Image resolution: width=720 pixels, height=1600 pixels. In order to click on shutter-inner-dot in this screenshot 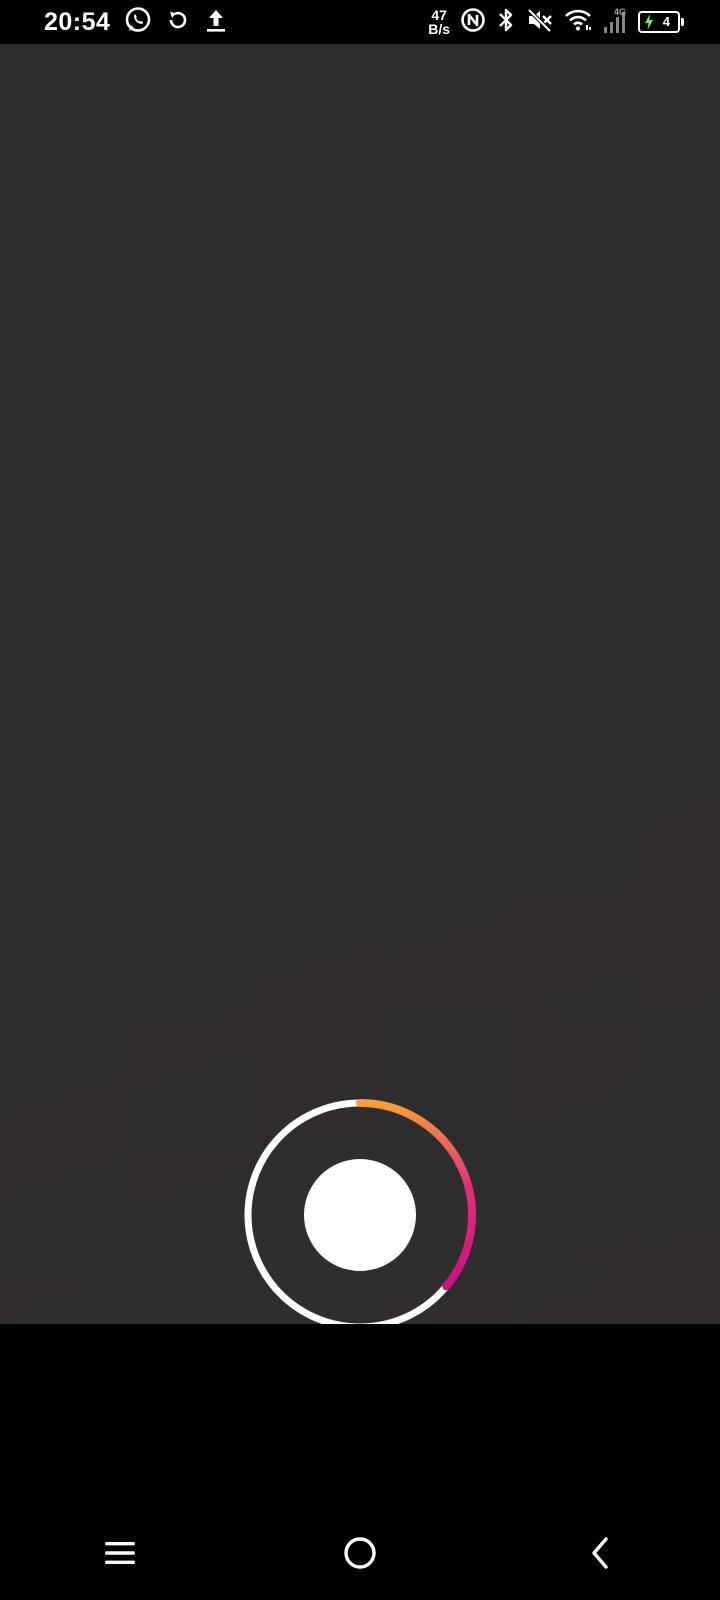, I will do `click(360, 1215)`.